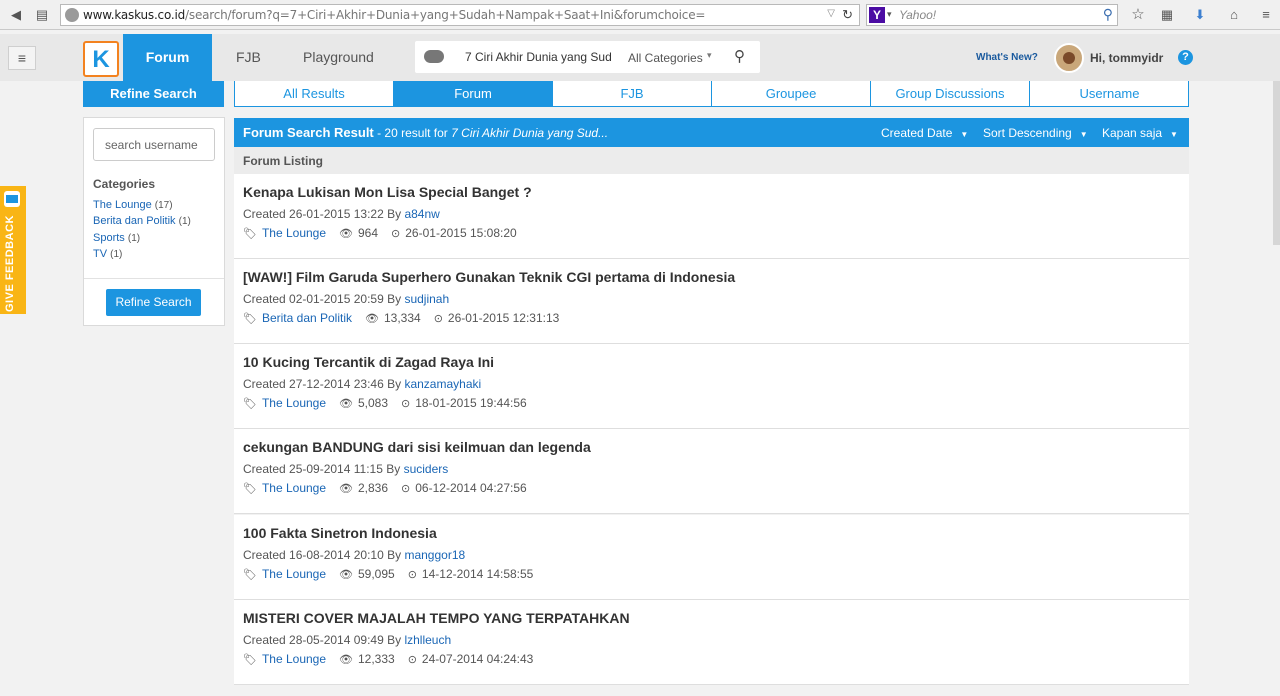 Image resolution: width=1280 pixels, height=696 pixels. I want to click on divider, so click(154, 278).